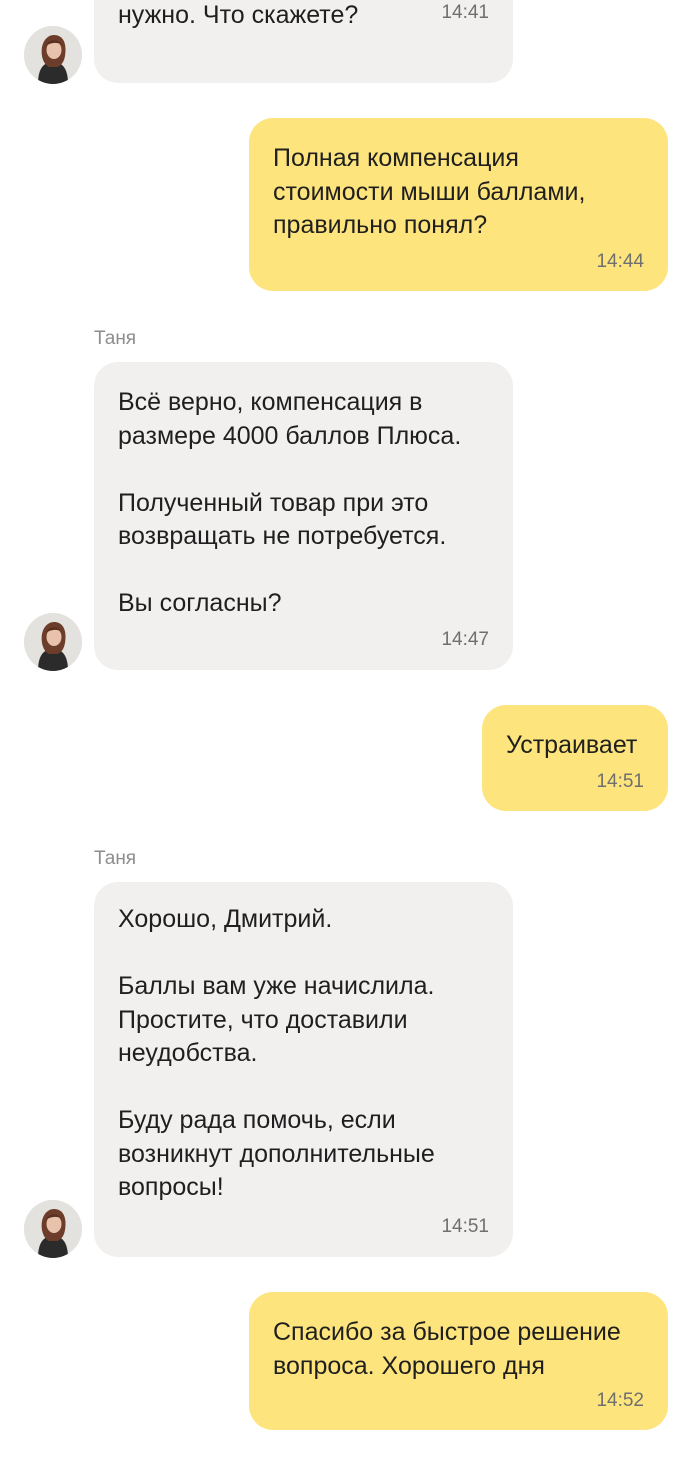  Describe the element at coordinates (303, 41) in the screenshot. I see `incoming-message: нужно. Что скажете? 14:41` at that location.